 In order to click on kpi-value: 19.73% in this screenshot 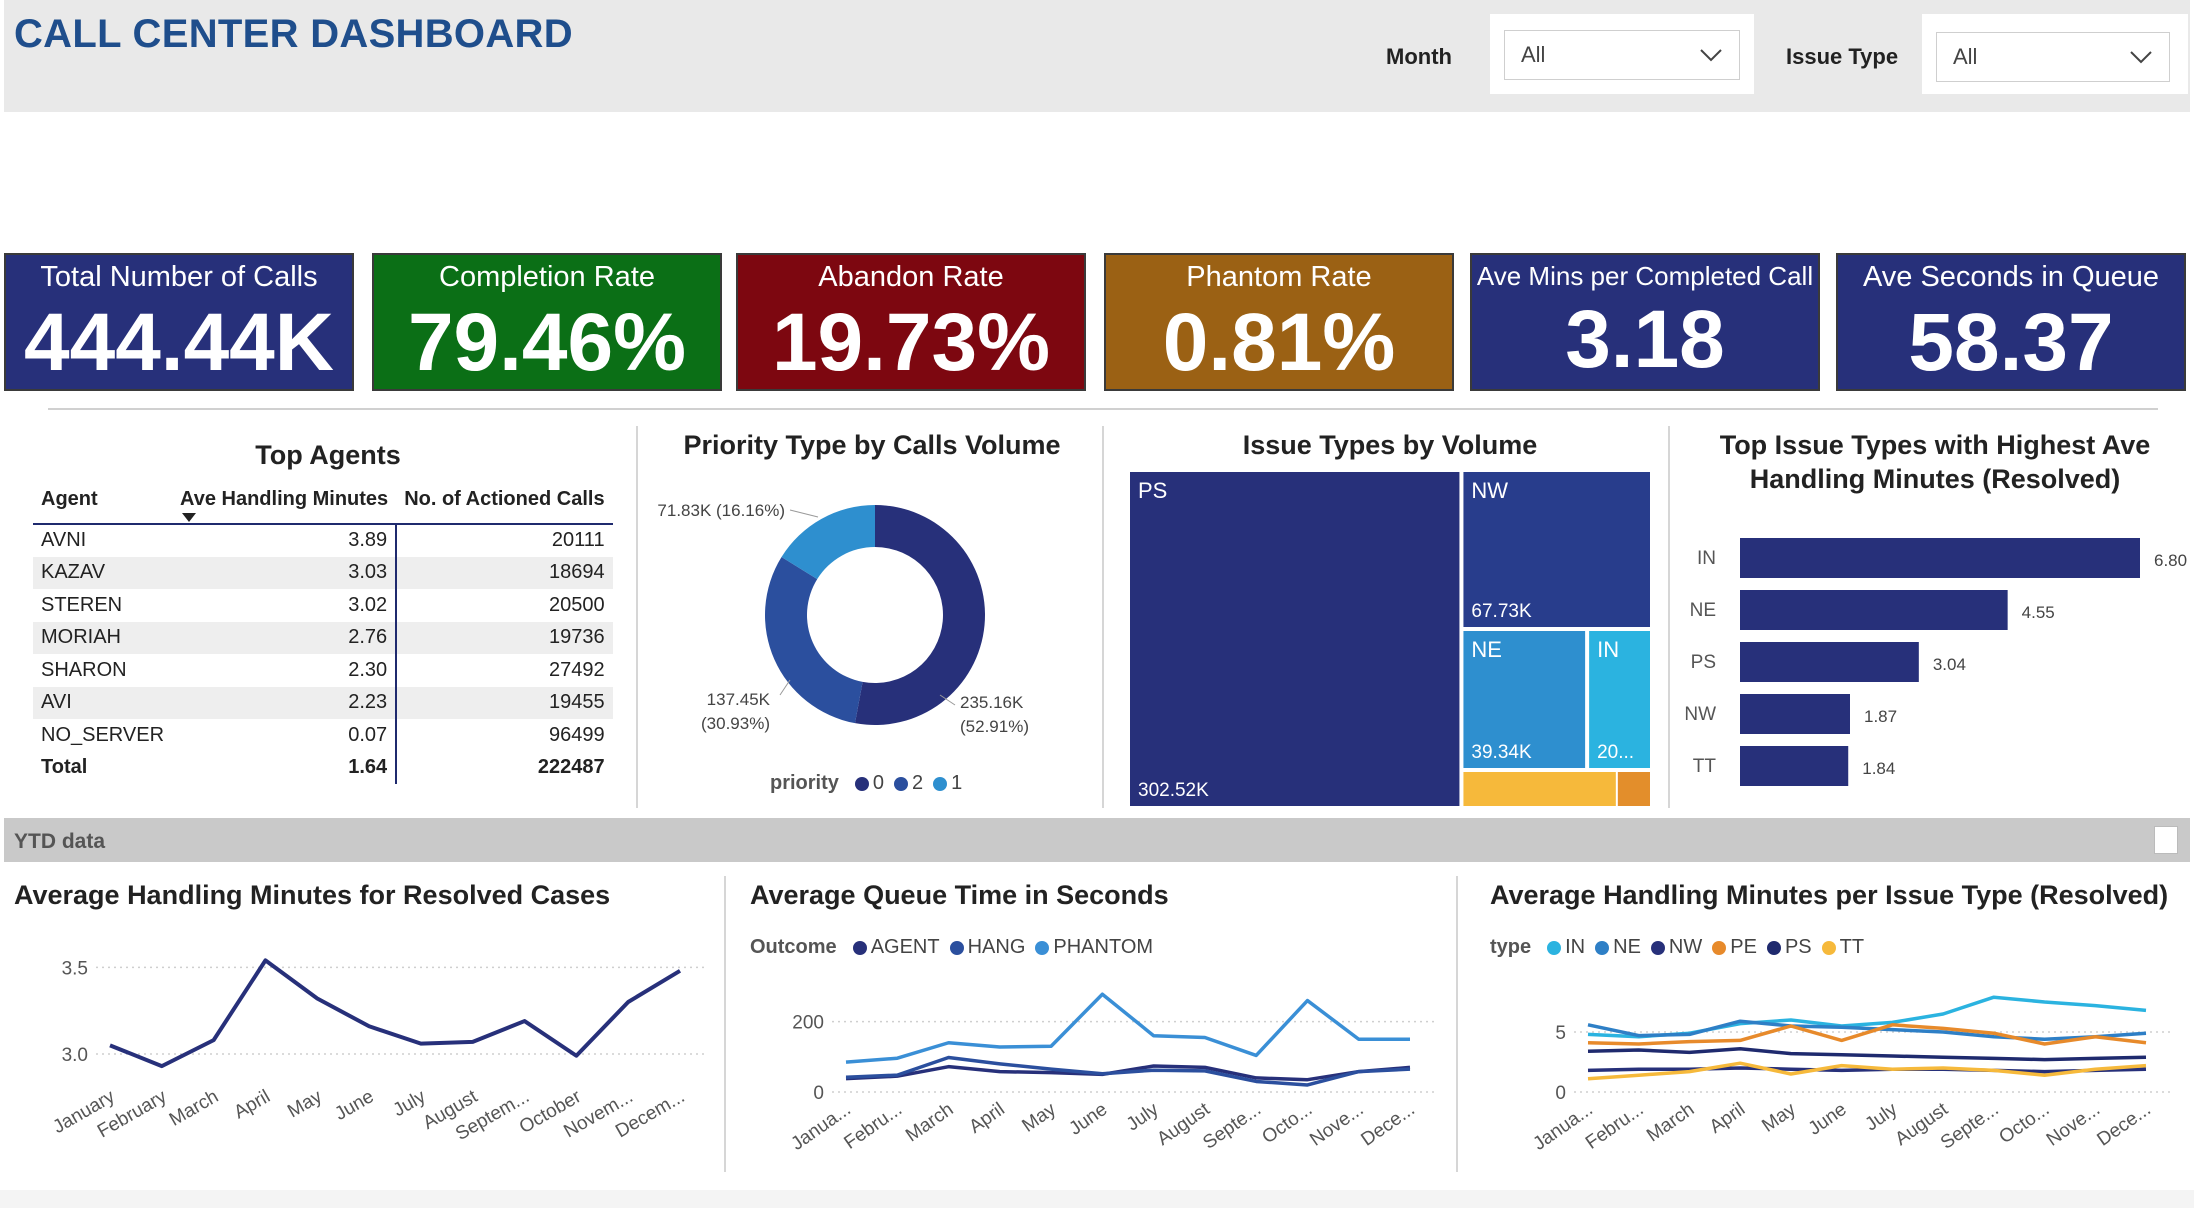, I will do `click(911, 342)`.